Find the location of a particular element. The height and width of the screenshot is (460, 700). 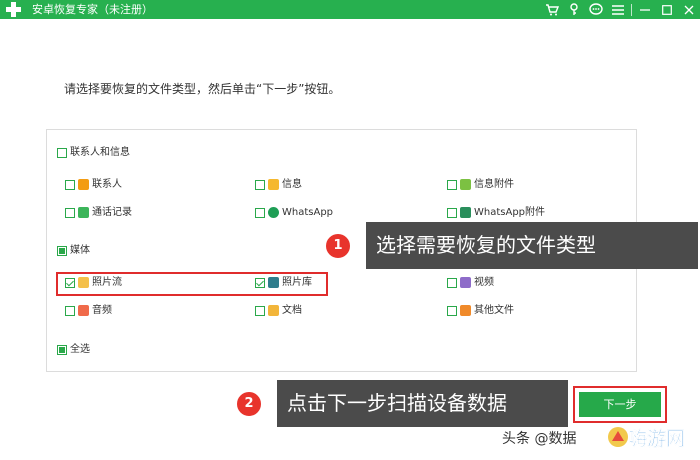

video-label: 视频 is located at coordinates (484, 282).